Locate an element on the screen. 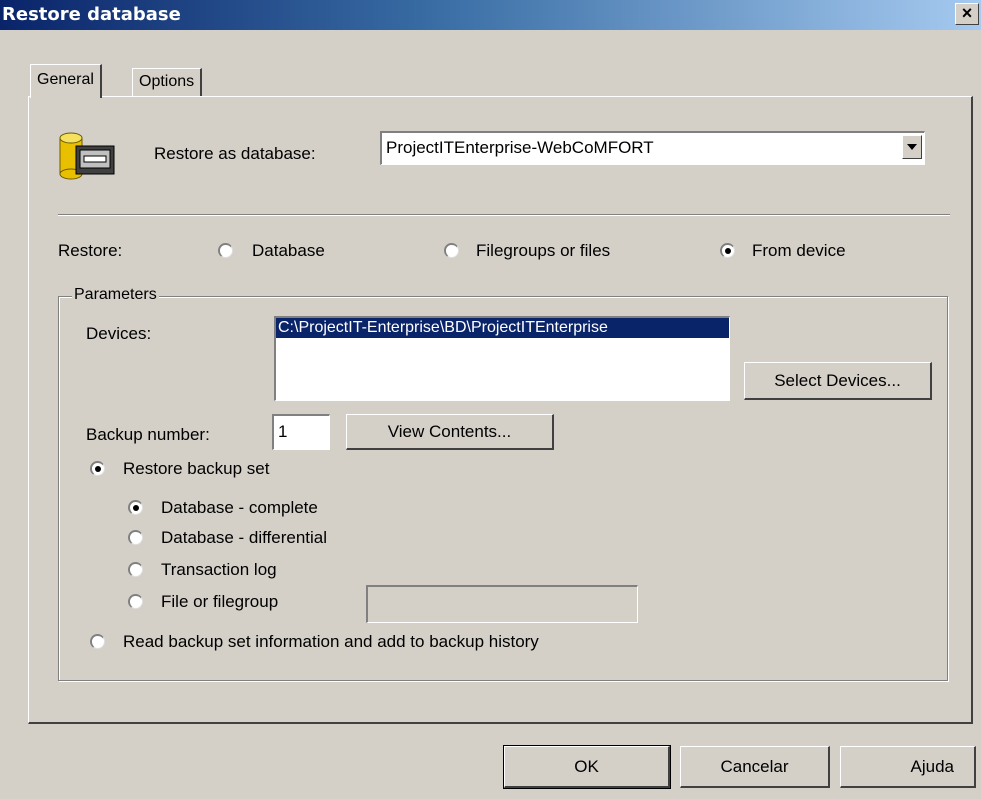 This screenshot has width=981, height=799. cancel-label: Cancelar is located at coordinates (754, 766).